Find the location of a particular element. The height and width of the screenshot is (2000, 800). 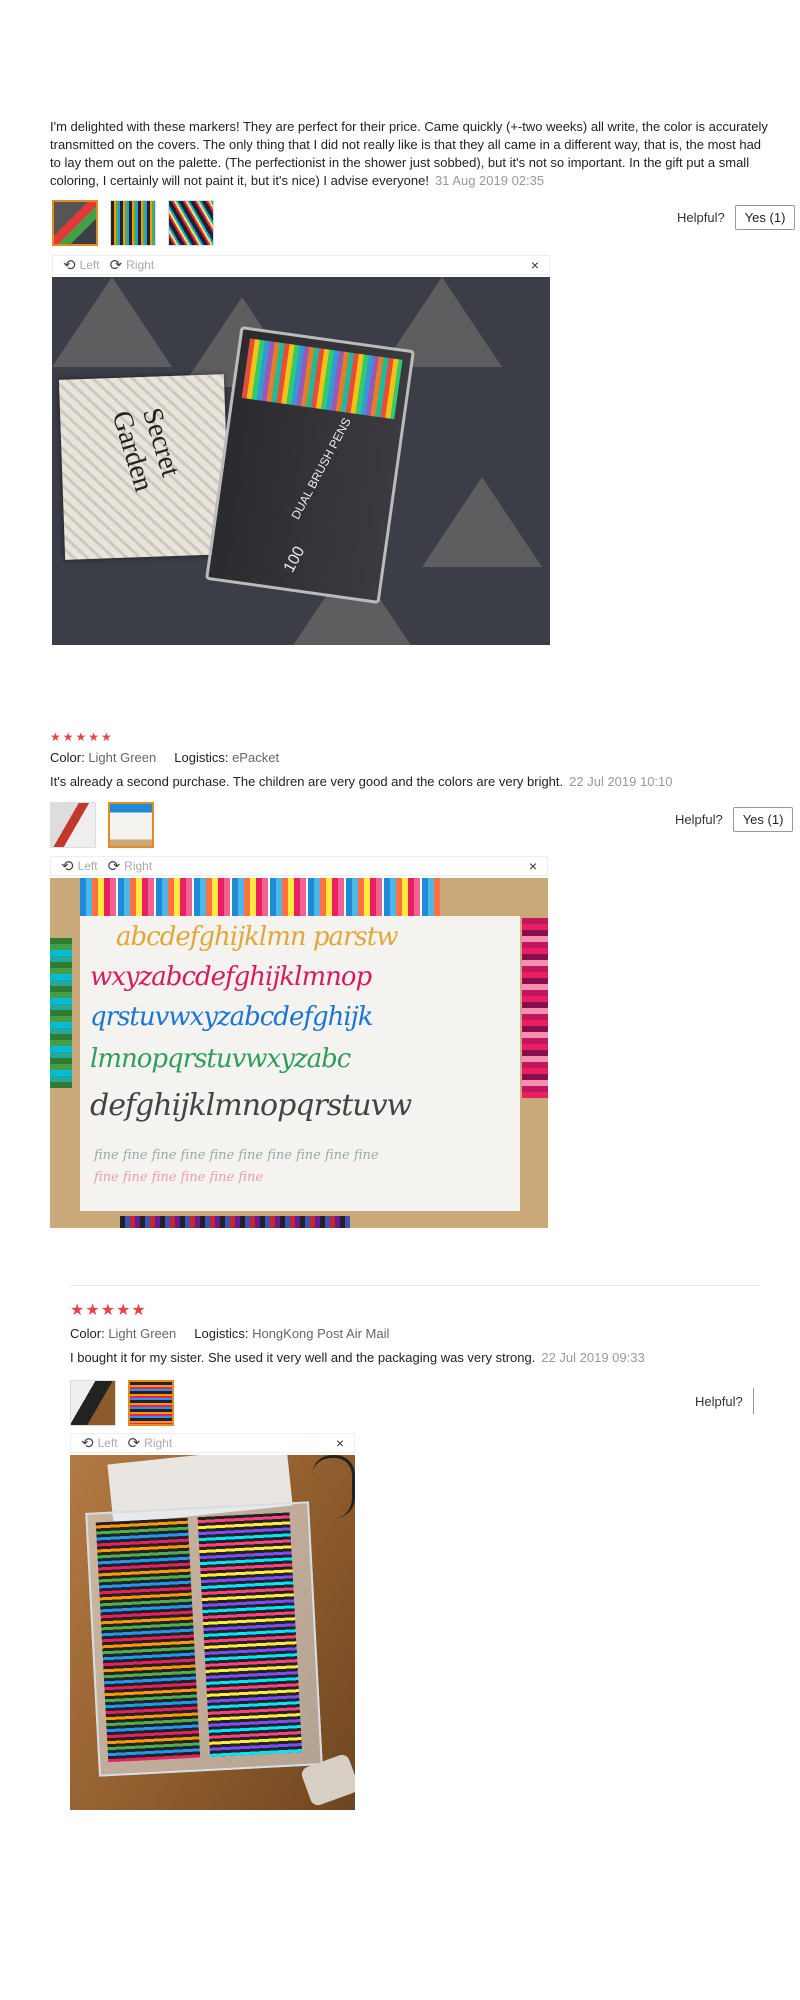

coloring-book: Secret Garden is located at coordinates (144, 467).